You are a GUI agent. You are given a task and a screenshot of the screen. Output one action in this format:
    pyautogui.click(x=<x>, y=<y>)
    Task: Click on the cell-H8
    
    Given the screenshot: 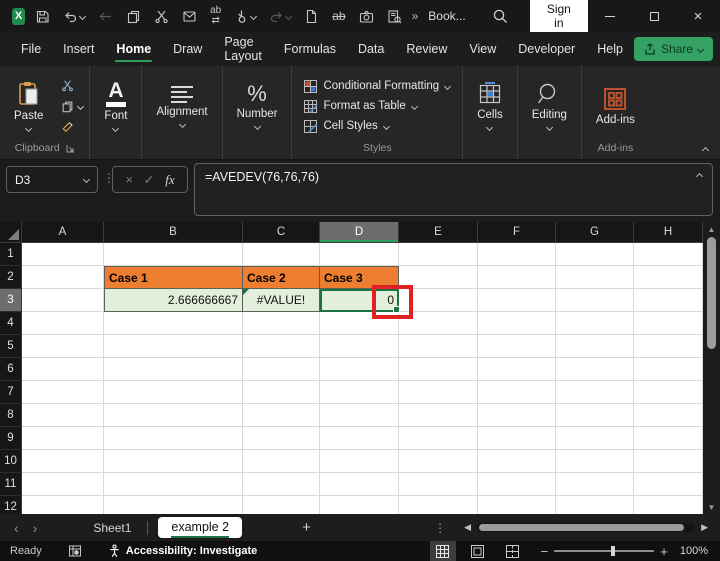 What is the action you would take?
    pyautogui.click(x=668, y=415)
    